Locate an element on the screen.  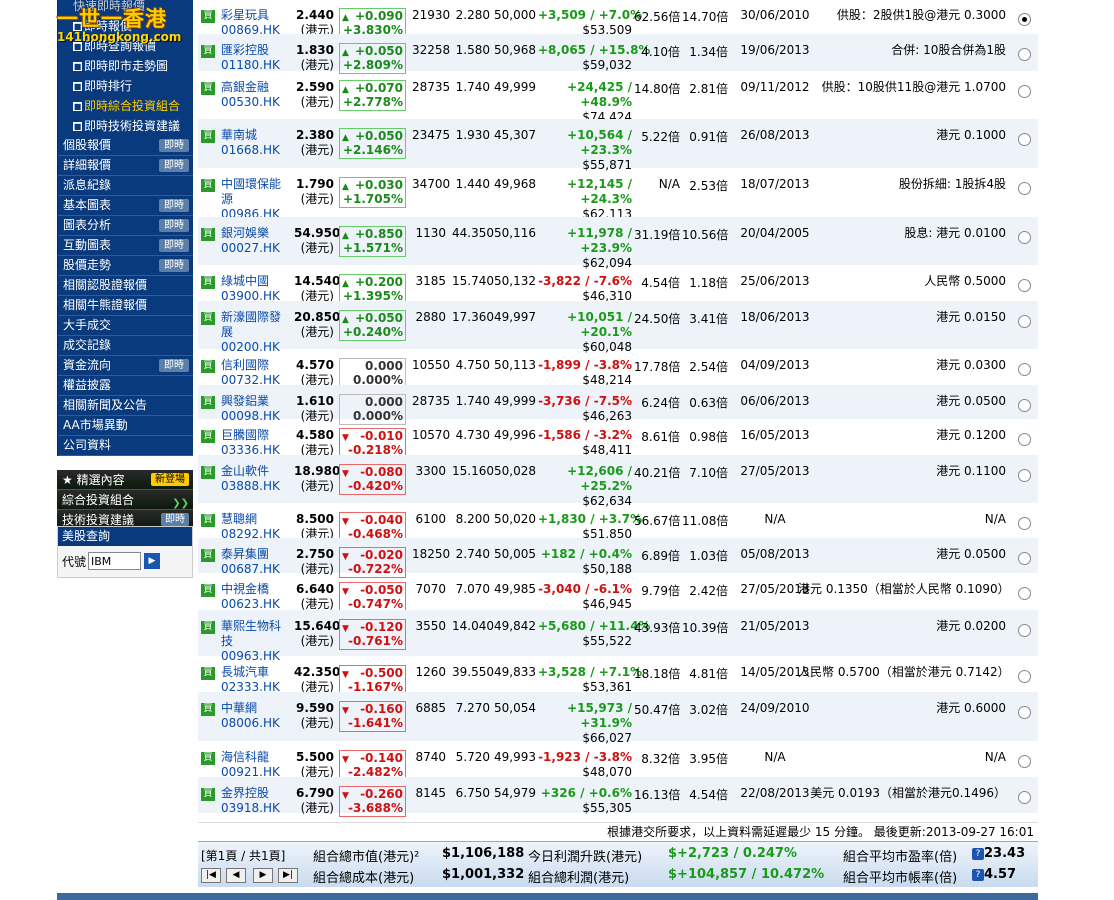
stock-name: 金山軟件 03888.HK is located at coordinates (256, 479).